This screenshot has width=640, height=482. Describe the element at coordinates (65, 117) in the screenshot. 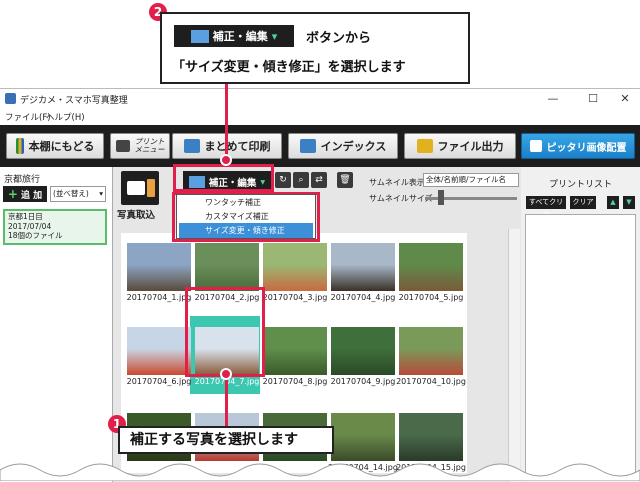

I see `menu-help: ヘルプ(H)` at that location.